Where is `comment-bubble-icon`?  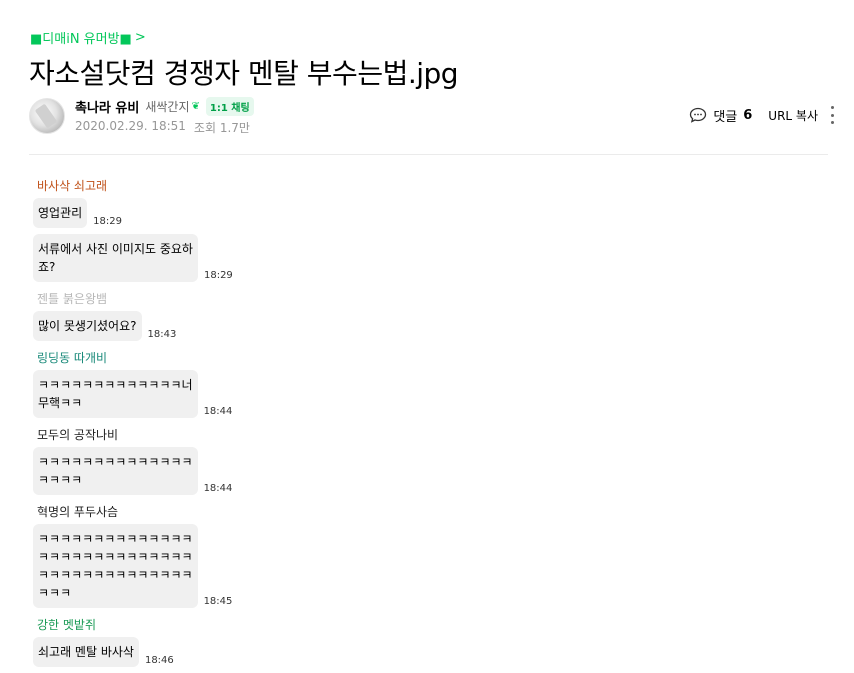 comment-bubble-icon is located at coordinates (698, 115).